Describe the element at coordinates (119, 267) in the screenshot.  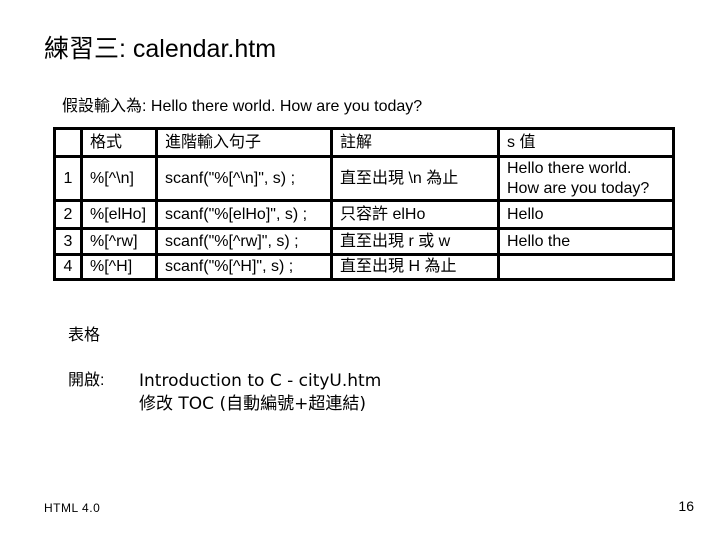
I see `row-format: %[^H]` at that location.